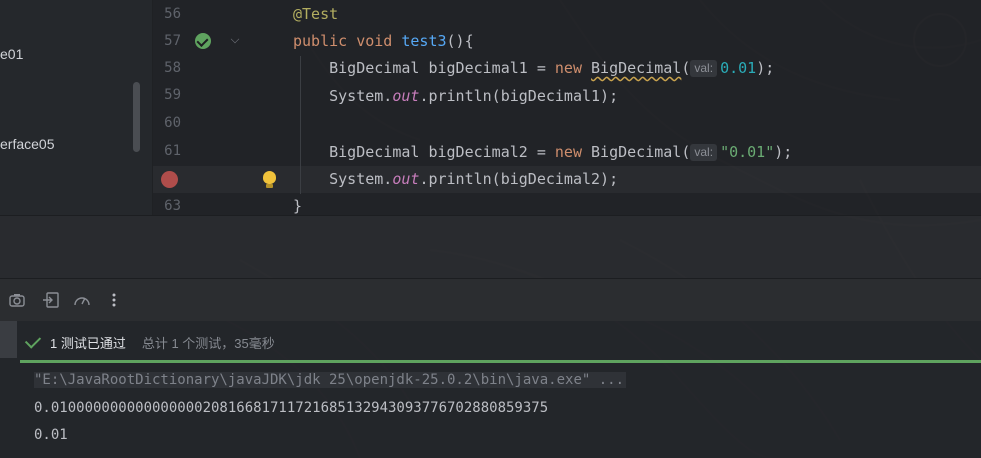 The height and width of the screenshot is (458, 981). Describe the element at coordinates (442, 152) in the screenshot. I see `code-token: BigDecimal bigDecimal2 =` at that location.